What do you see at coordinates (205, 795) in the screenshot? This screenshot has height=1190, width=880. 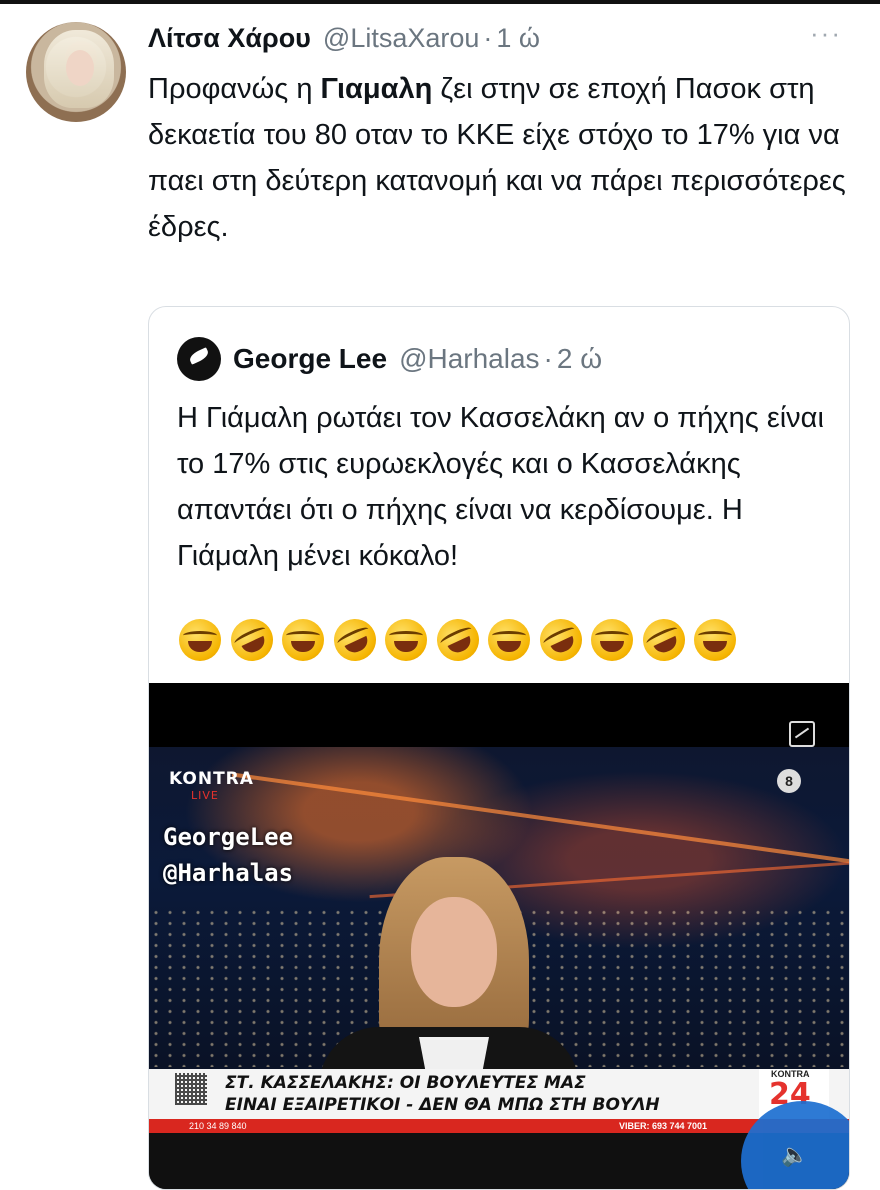 I see `channel-logo-sub: LIVE` at bounding box center [205, 795].